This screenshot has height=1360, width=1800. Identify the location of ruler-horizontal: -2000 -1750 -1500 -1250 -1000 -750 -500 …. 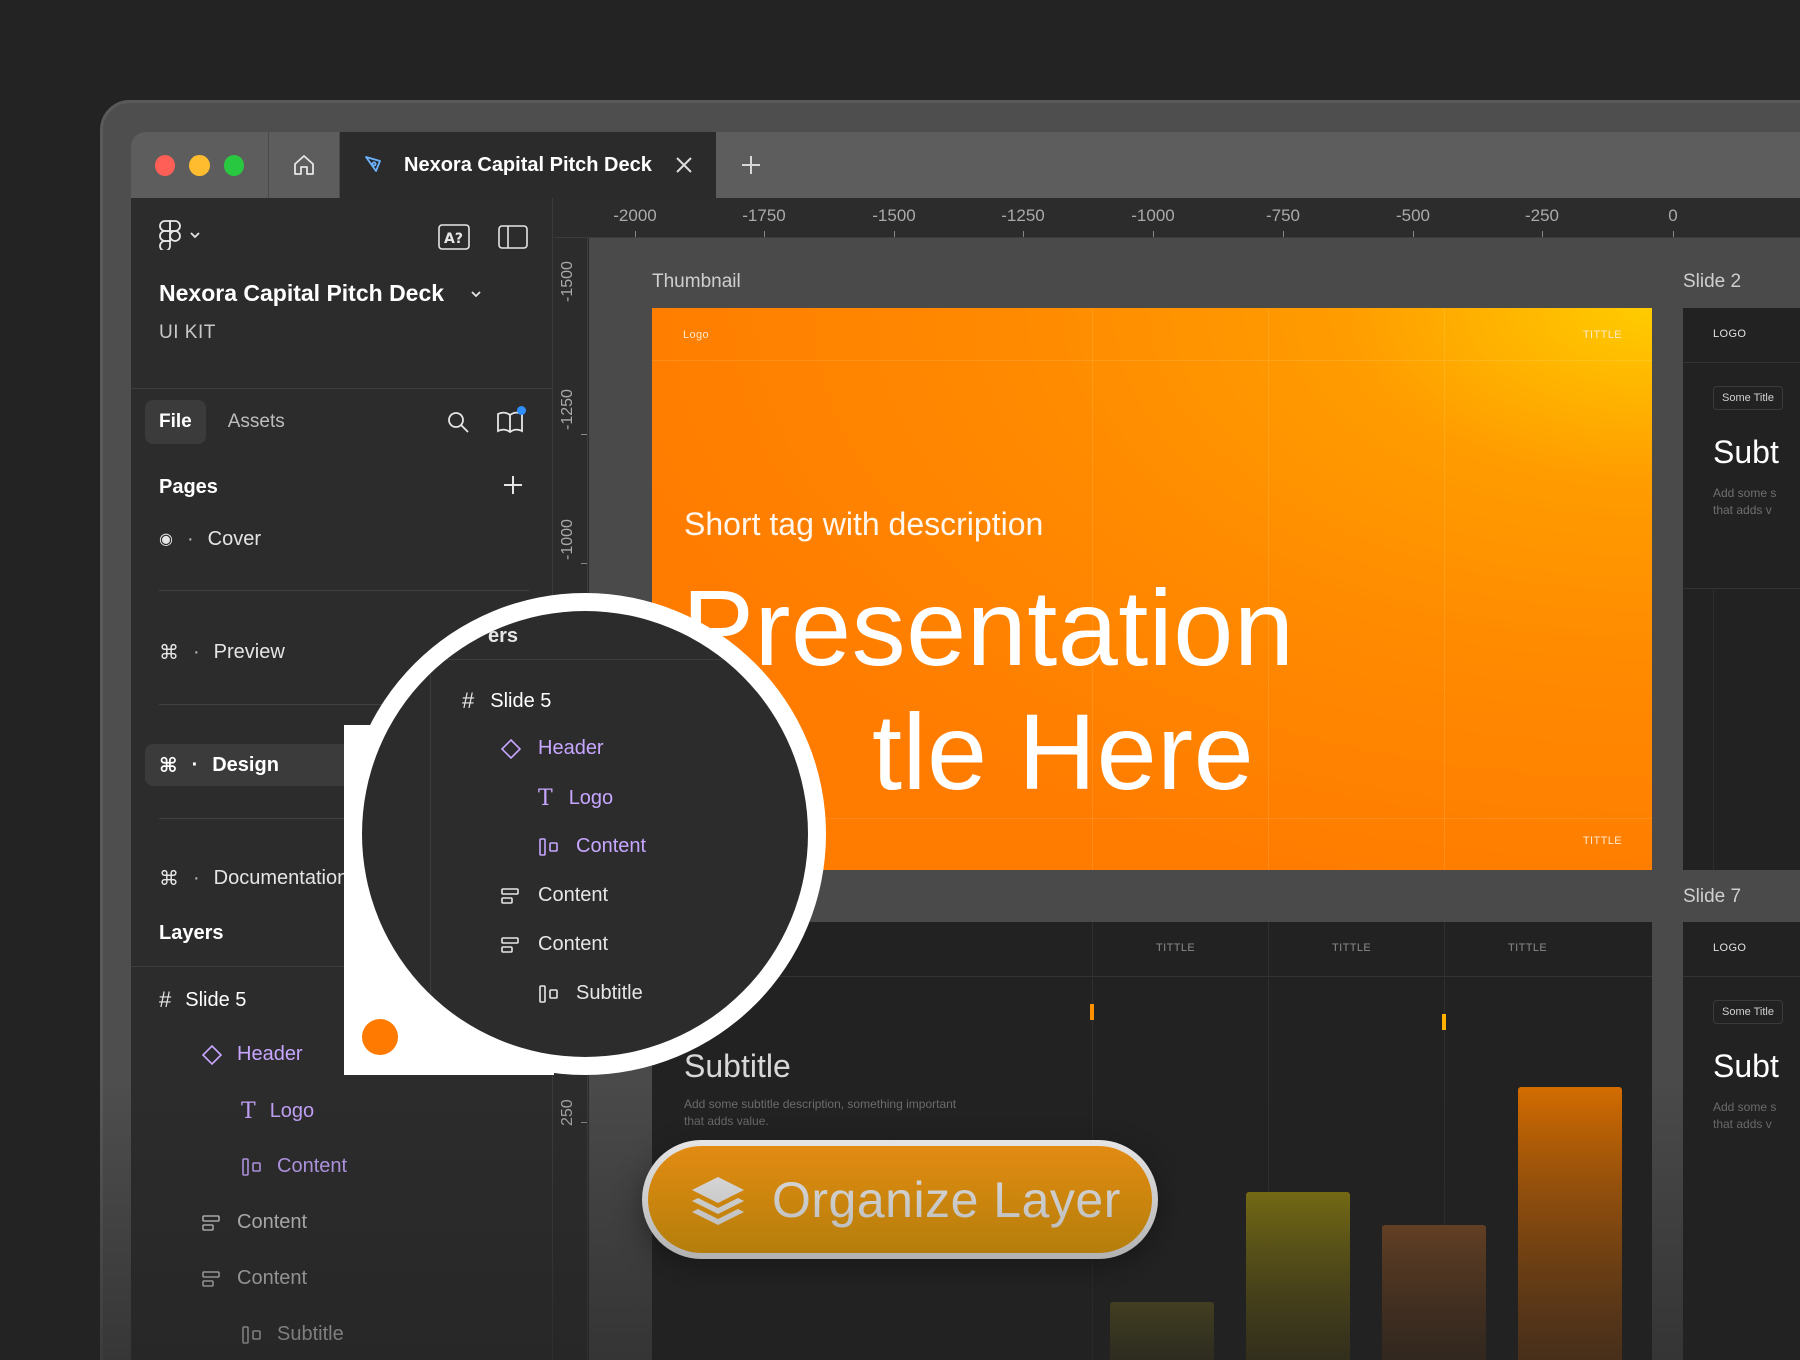
(1177, 218).